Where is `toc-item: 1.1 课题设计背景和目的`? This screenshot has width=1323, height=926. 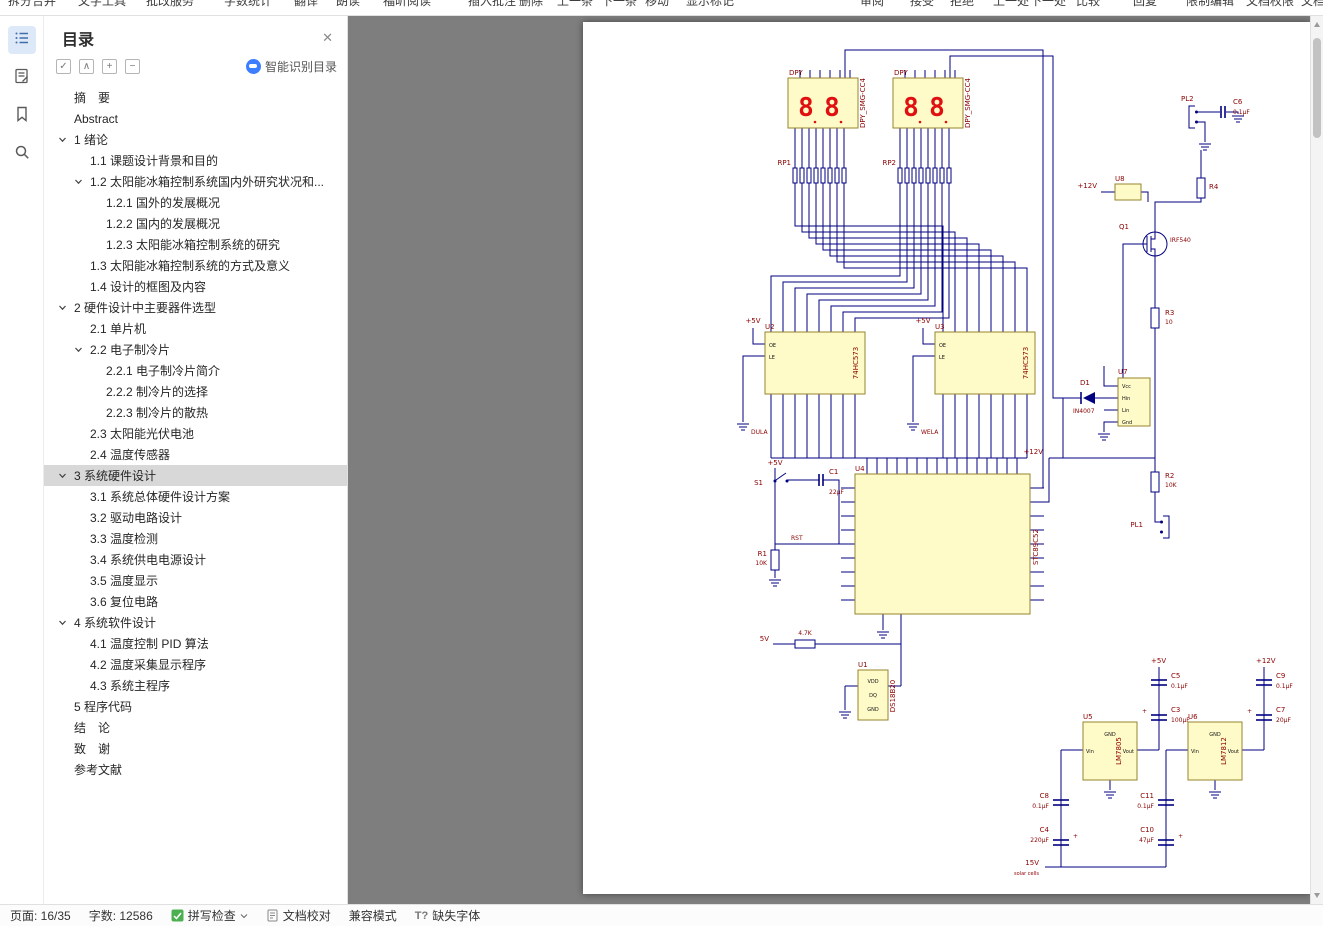
toc-item: 1.1 课题设计背景和目的 is located at coordinates (195, 160).